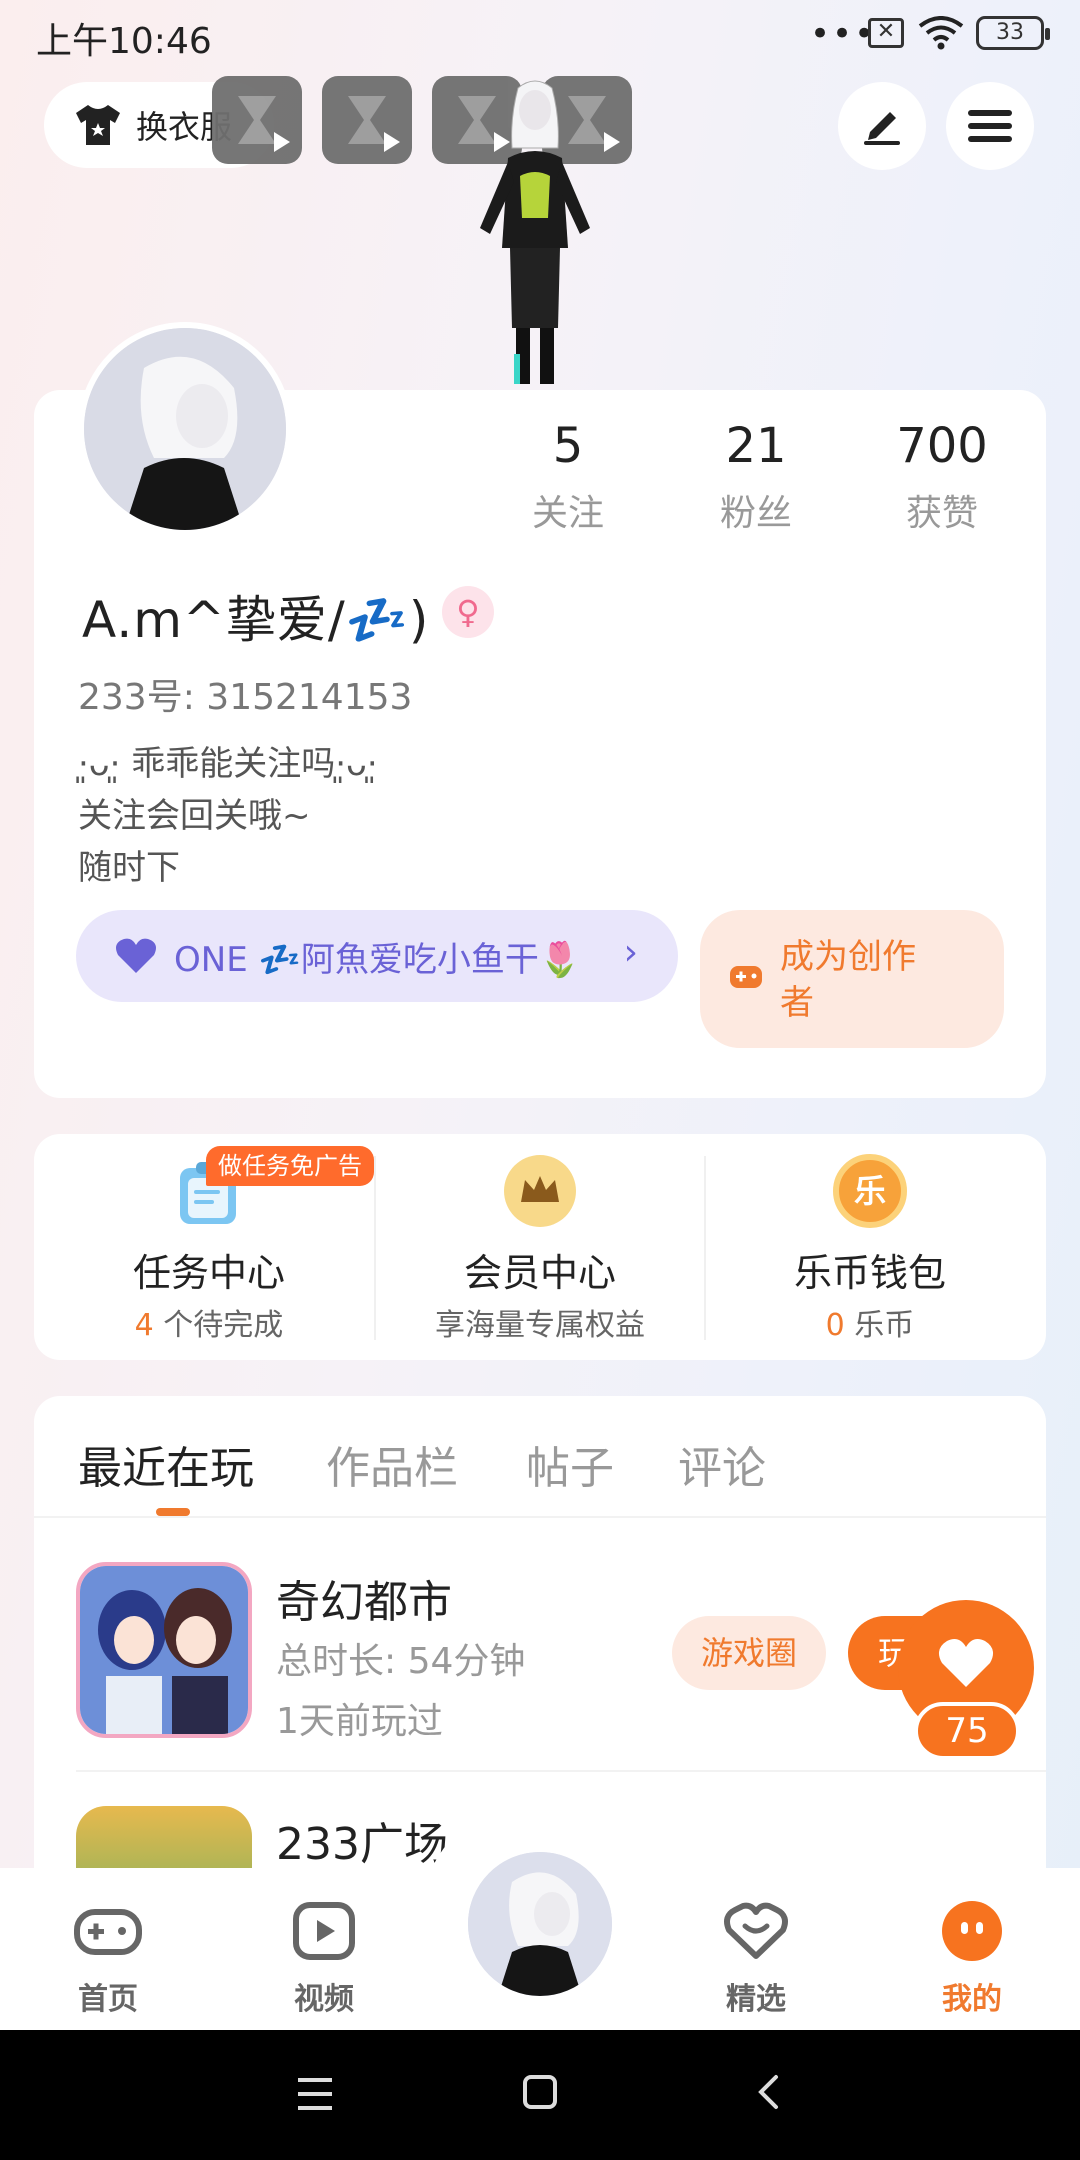 The image size is (1080, 2160). Describe the element at coordinates (540, 2092) in the screenshot. I see `home-icon` at that location.